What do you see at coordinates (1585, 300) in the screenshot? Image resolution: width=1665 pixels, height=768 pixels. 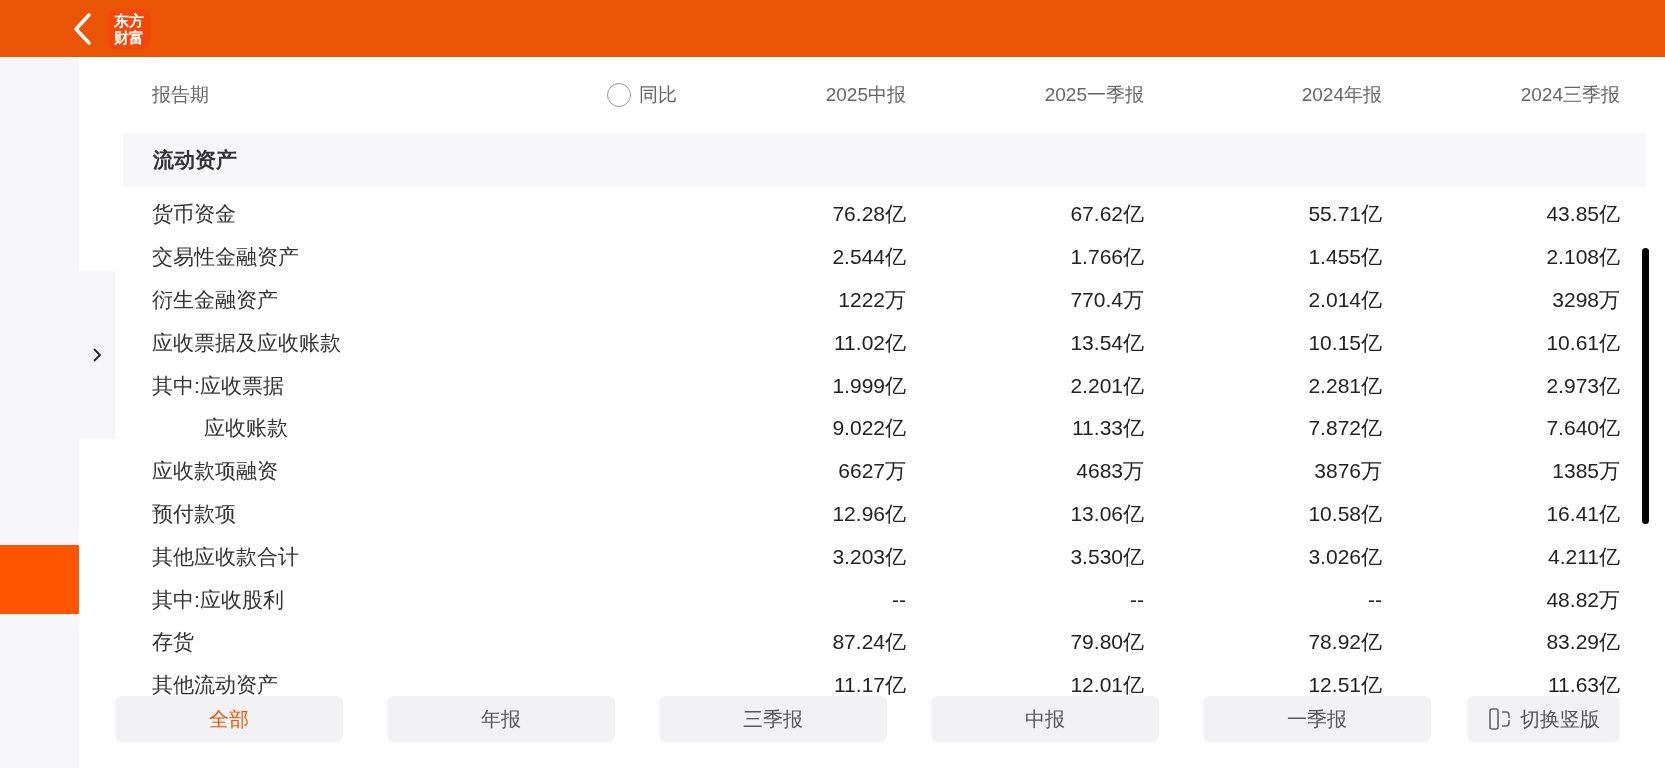 I see `table-cell-text: 3298万` at bounding box center [1585, 300].